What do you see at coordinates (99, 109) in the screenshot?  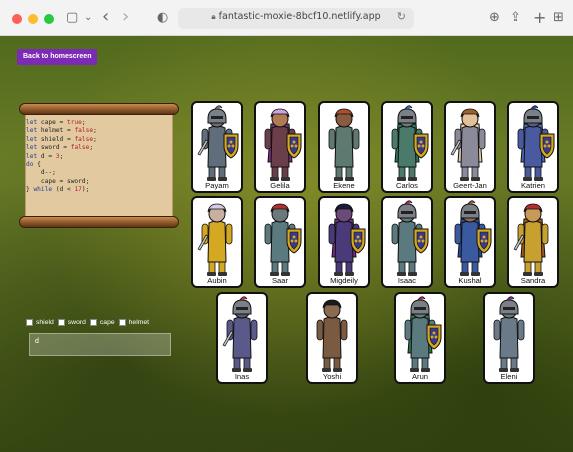 I see `scroll-top-rod` at bounding box center [99, 109].